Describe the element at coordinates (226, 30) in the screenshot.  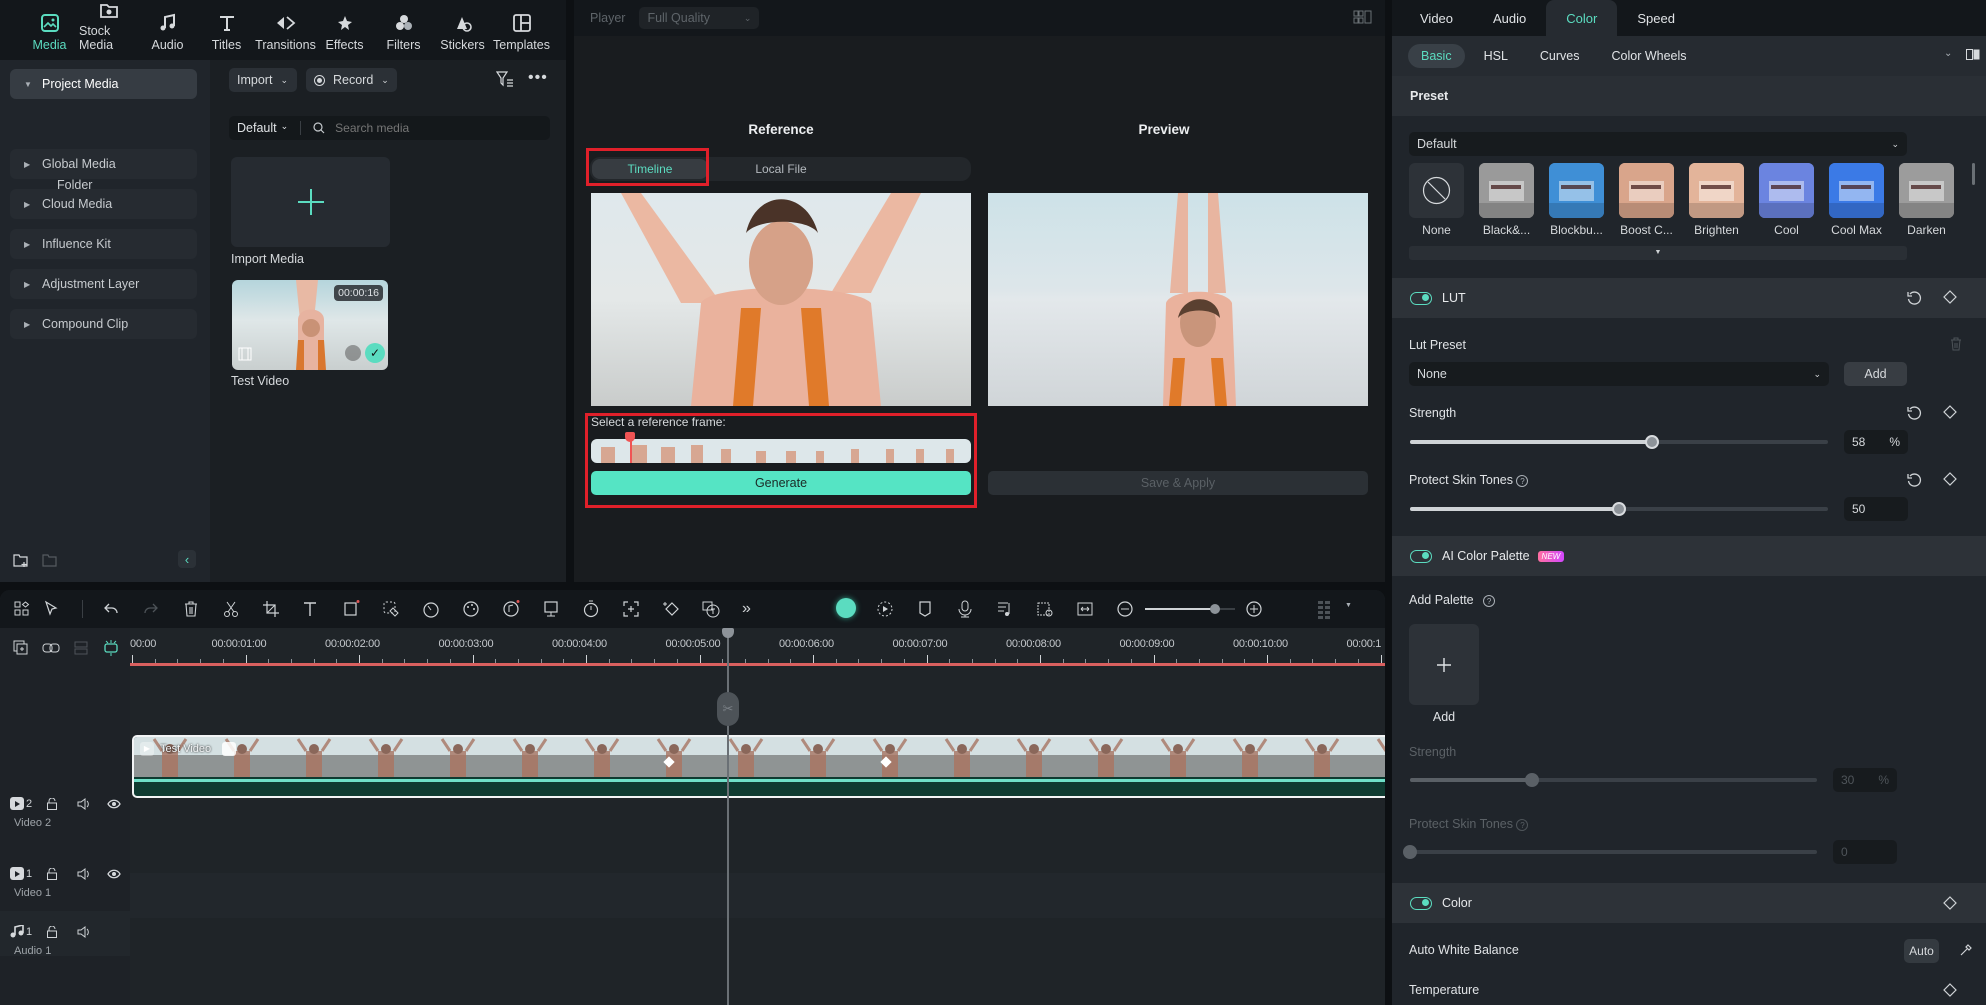
I see `nav-titles: Titles` at that location.